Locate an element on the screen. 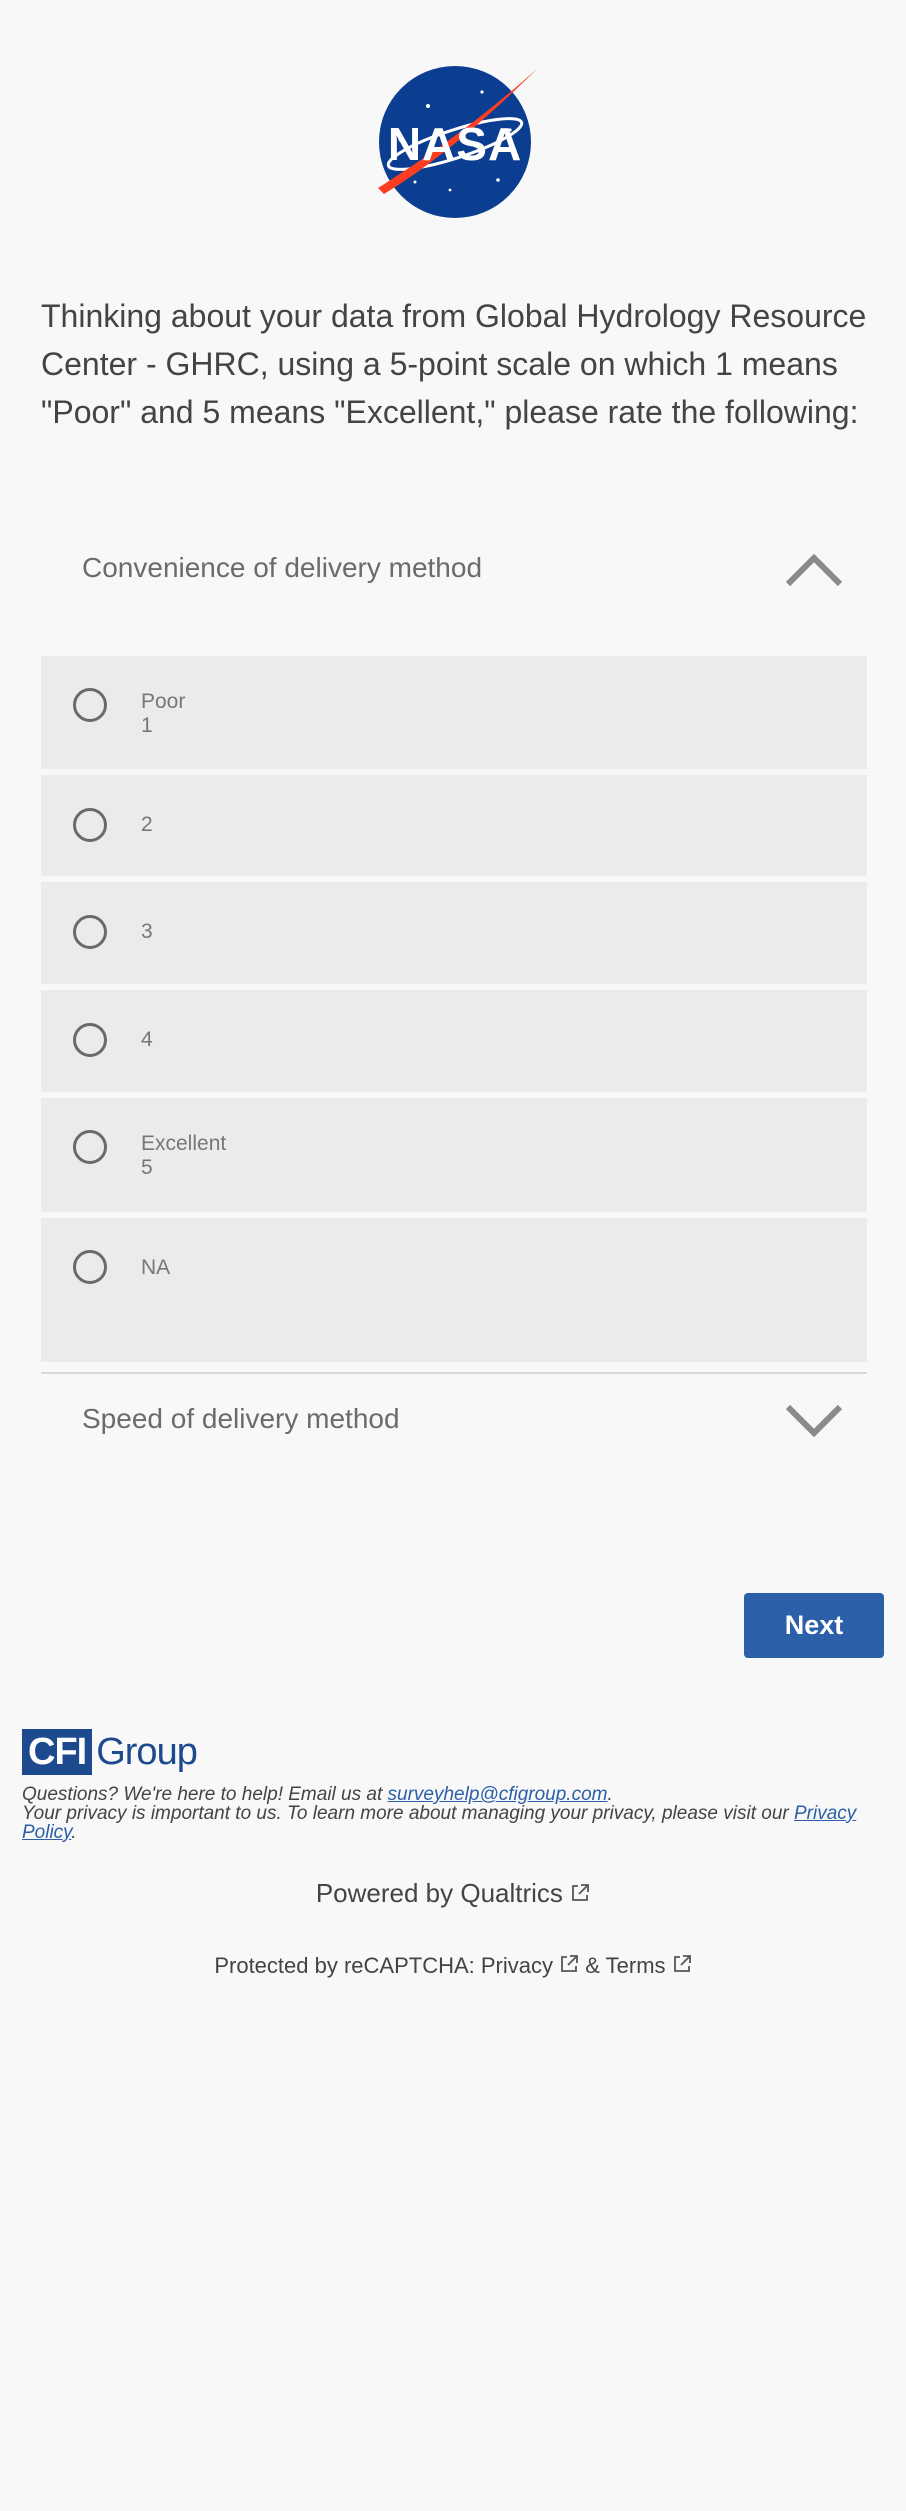 The width and height of the screenshot is (906, 2511). option-label: Poor 1 is located at coordinates (163, 713).